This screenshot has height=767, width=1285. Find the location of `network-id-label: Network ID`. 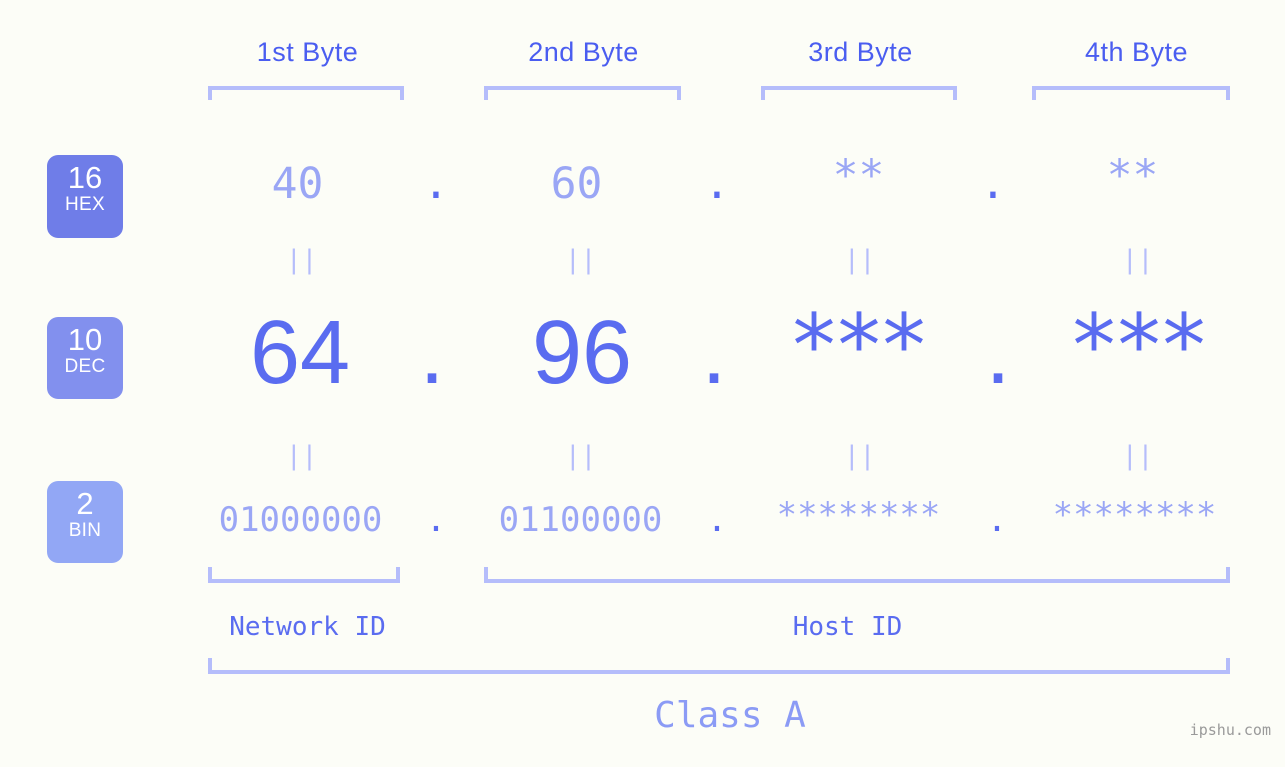

network-id-label: Network ID is located at coordinates (307, 627).